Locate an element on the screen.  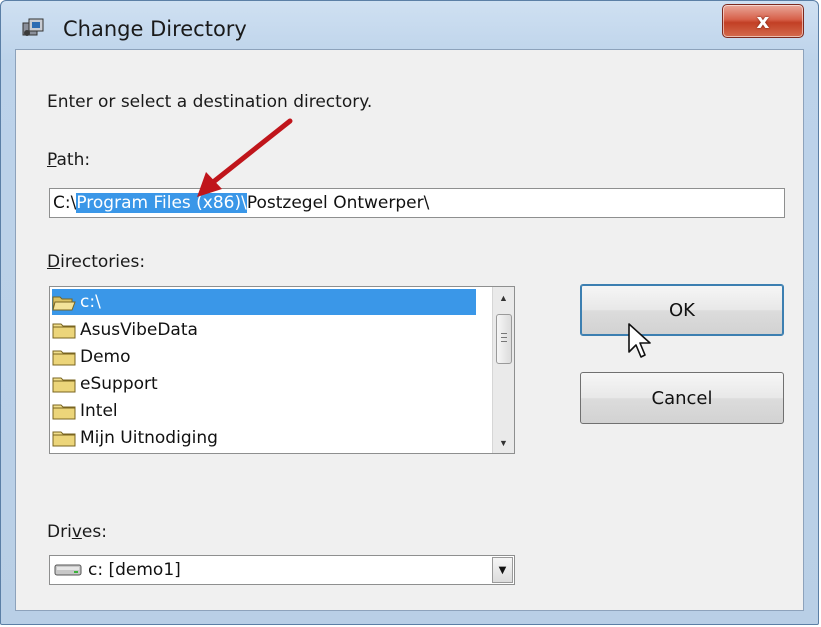
annotation-arrow-icon is located at coordinates (245, 157).